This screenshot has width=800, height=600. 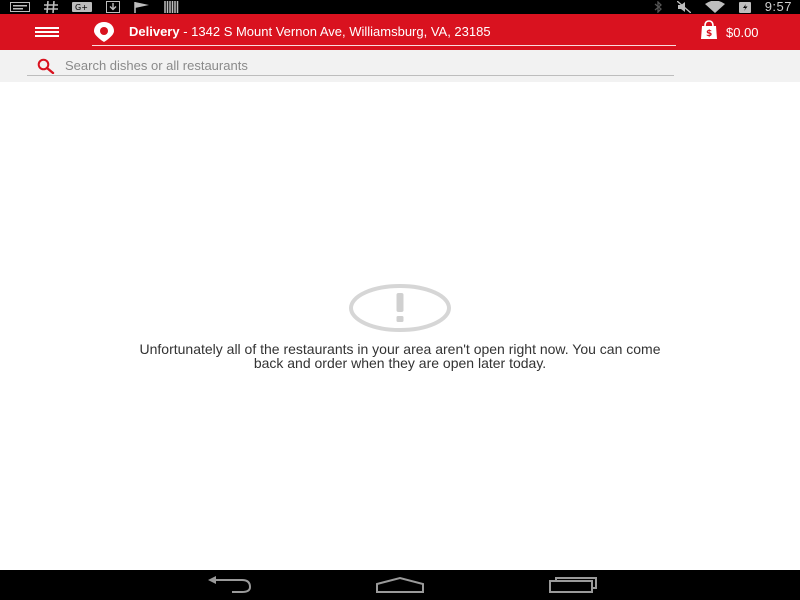 I want to click on search-input, so click(x=365, y=65).